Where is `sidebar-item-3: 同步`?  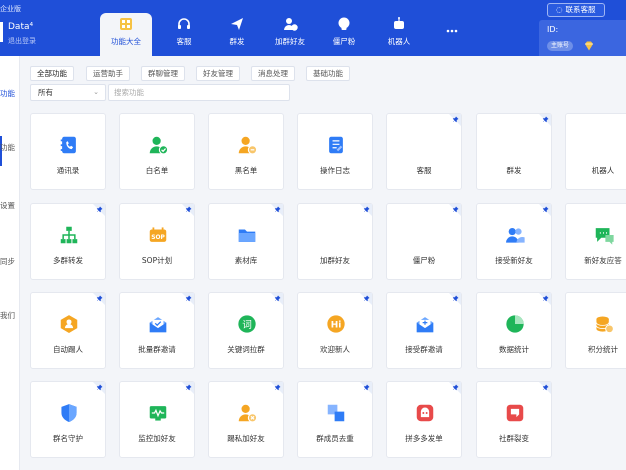 sidebar-item-3: 同步 is located at coordinates (10, 261).